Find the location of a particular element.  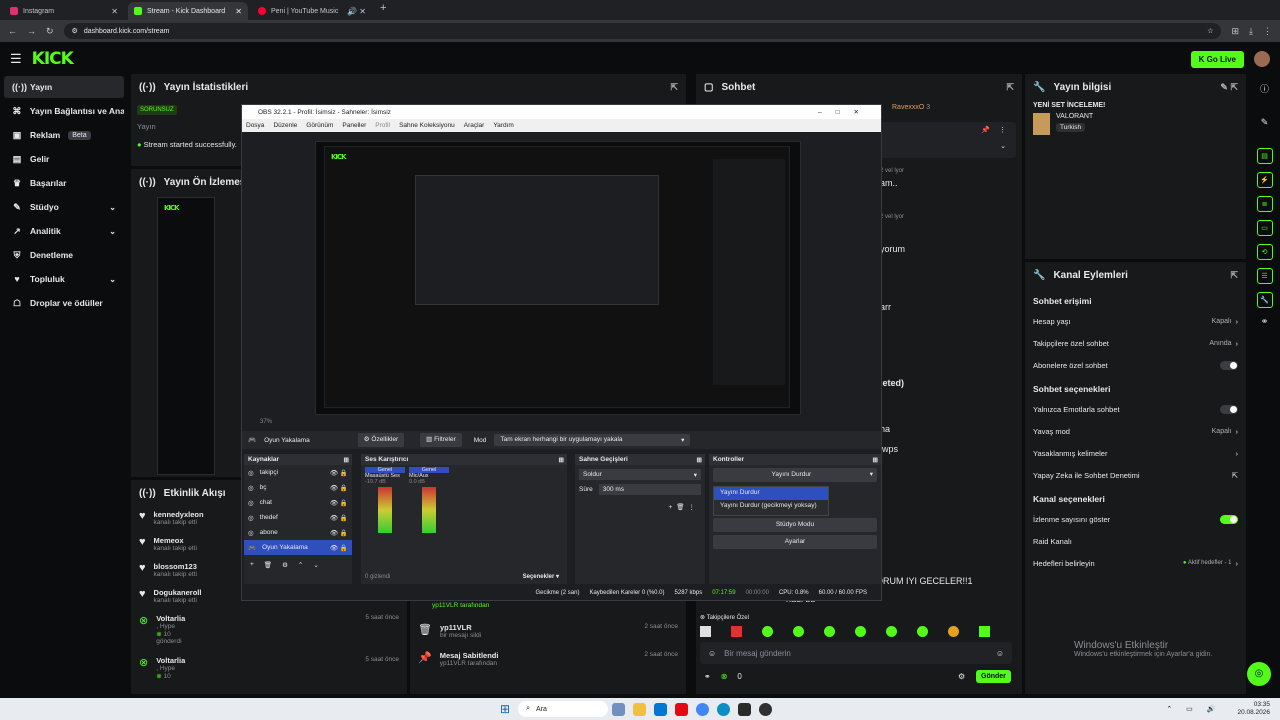

feed-user: yp11VLR is located at coordinates (460, 627).